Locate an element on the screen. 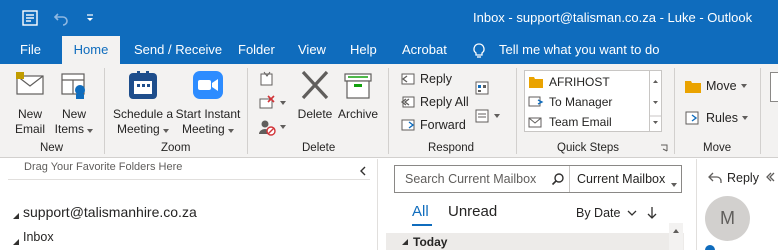 Image resolution: width=778 pixels, height=251 pixels. schedule-label-1: Schedule a is located at coordinates (143, 114).